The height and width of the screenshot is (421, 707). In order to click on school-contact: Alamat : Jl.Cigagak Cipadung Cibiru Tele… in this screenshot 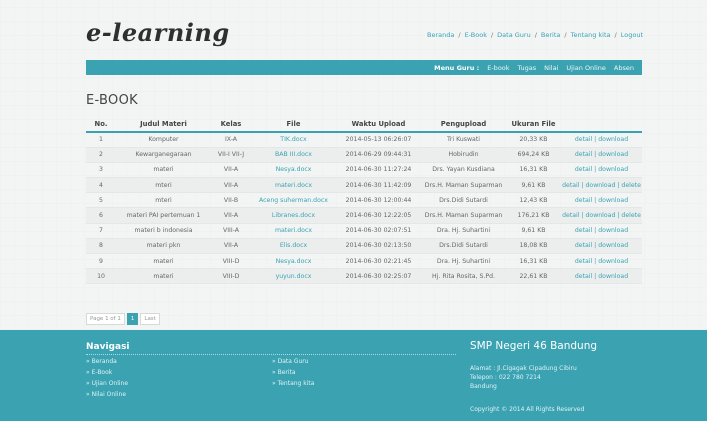, I will do `click(523, 377)`.